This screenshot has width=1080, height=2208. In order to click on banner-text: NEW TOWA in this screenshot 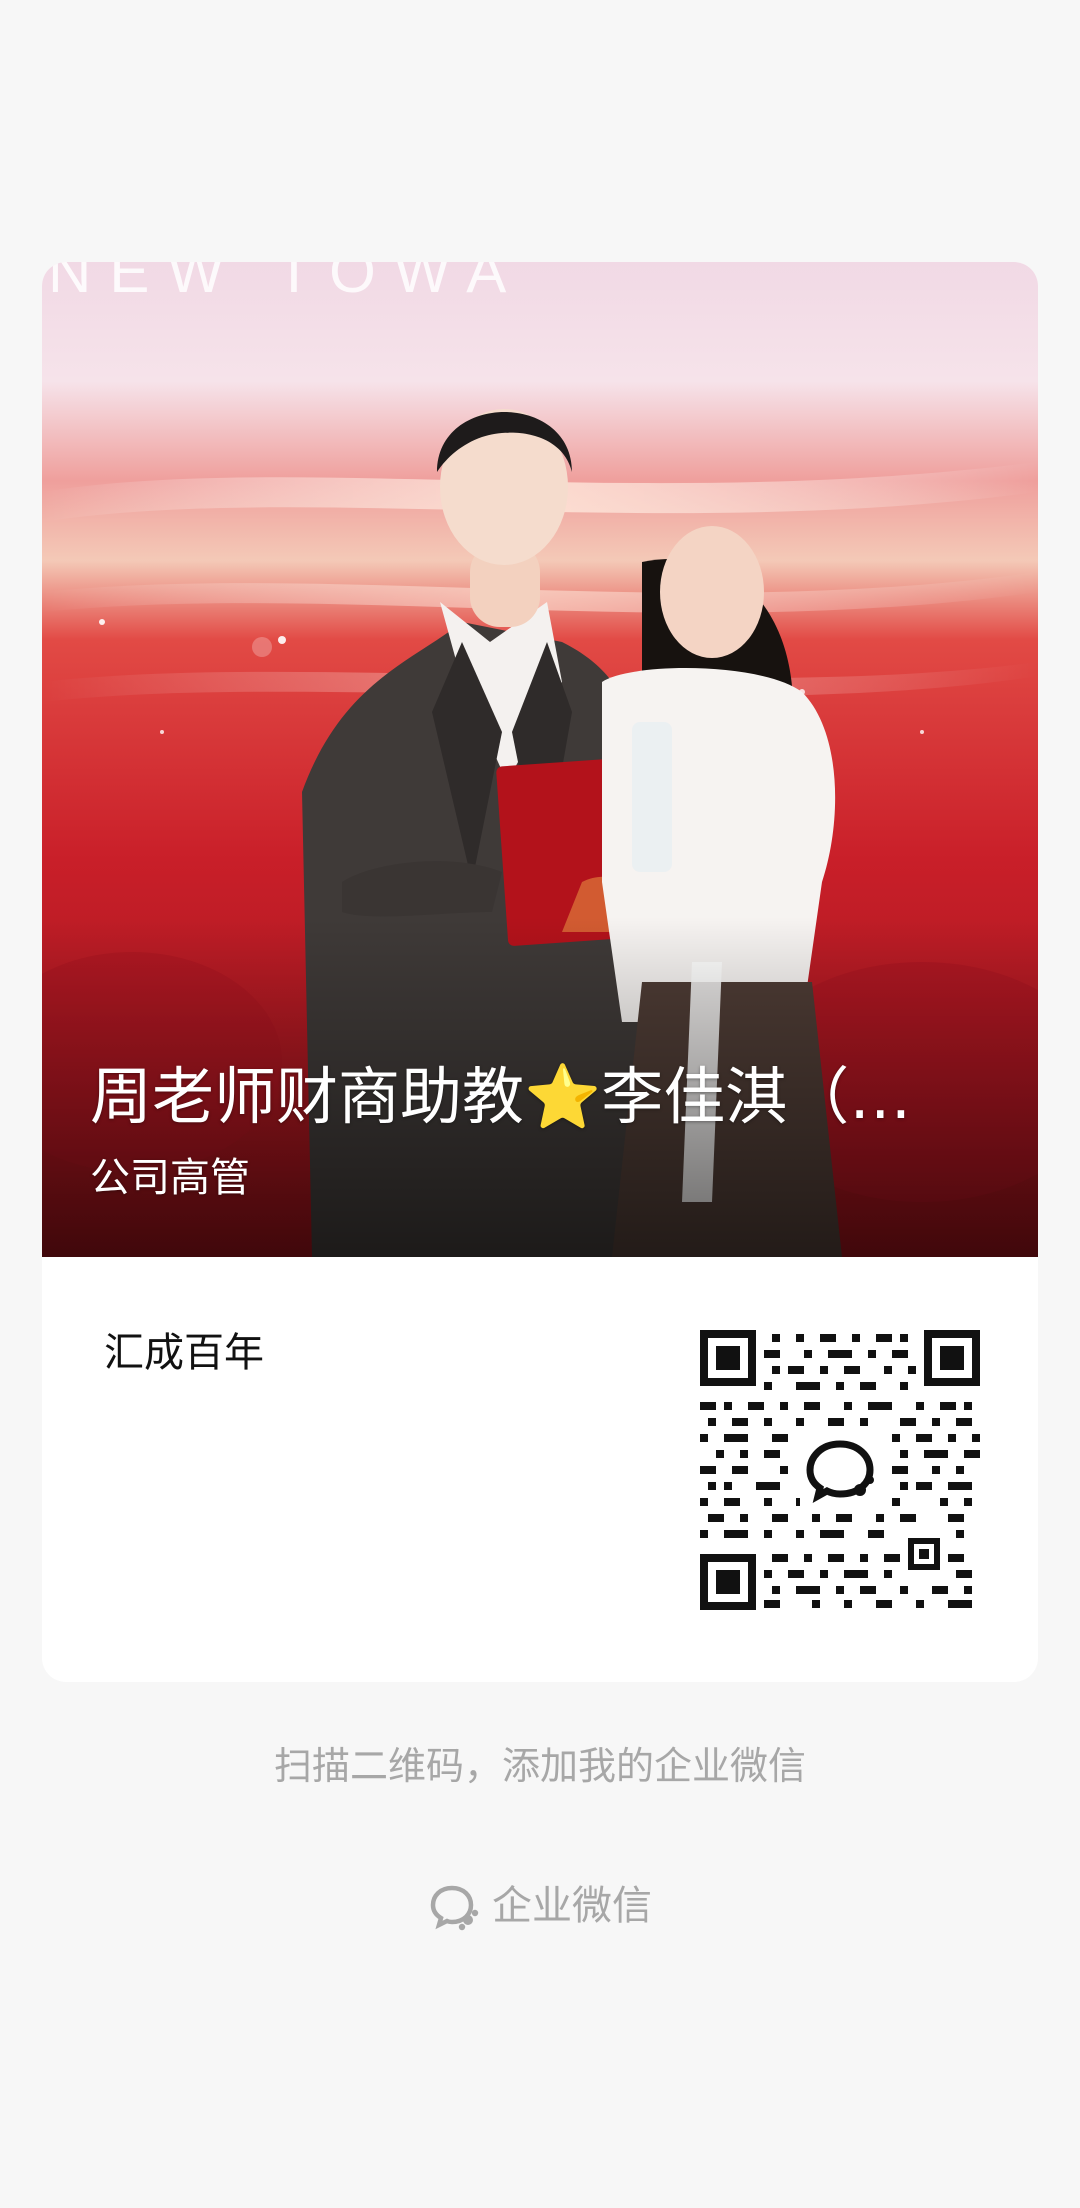, I will do `click(286, 283)`.